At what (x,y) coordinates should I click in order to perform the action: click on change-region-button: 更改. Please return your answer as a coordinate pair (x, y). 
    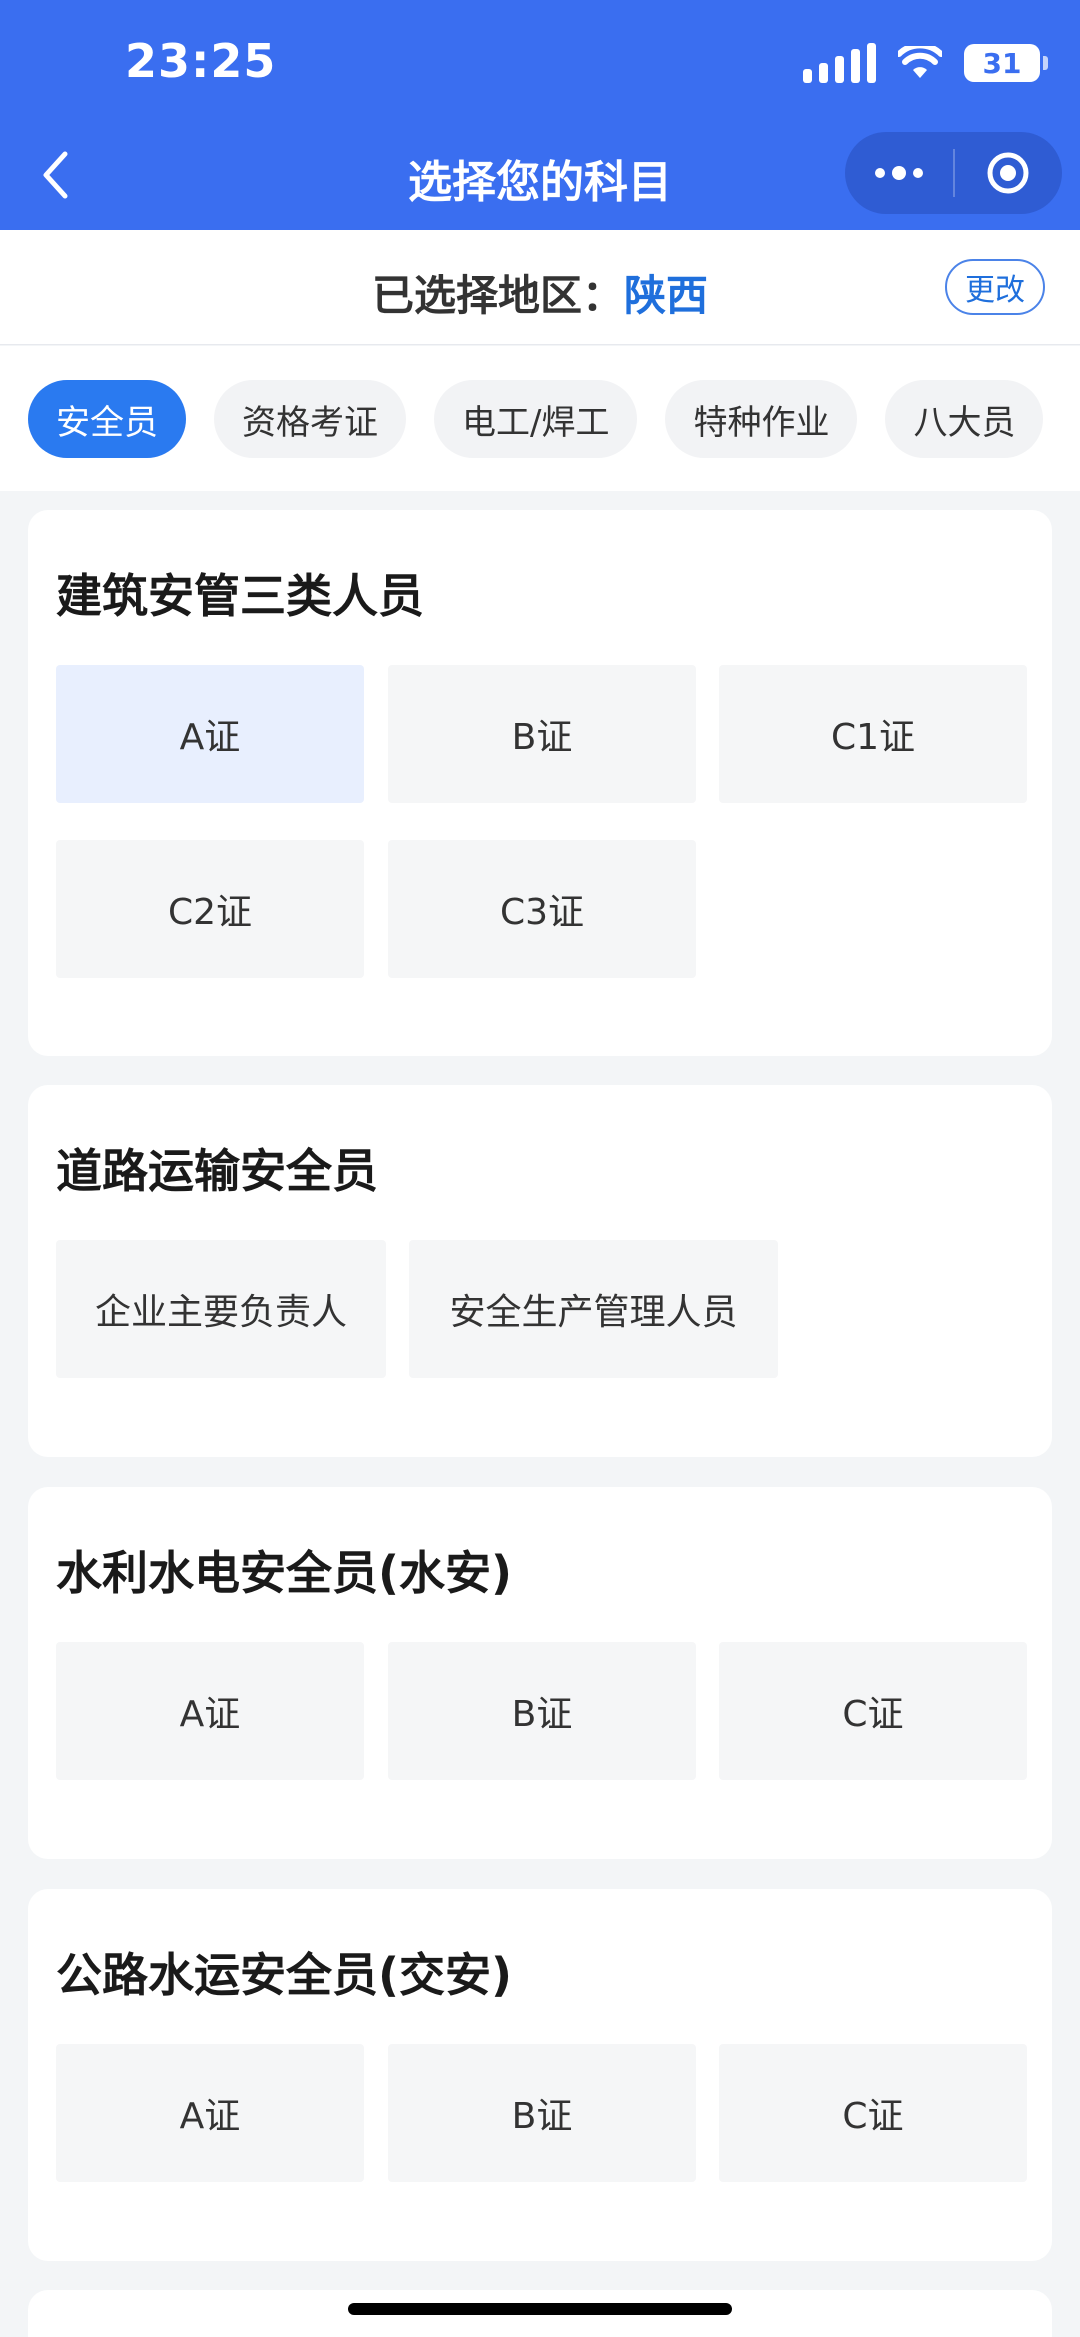
    Looking at the image, I should click on (995, 287).